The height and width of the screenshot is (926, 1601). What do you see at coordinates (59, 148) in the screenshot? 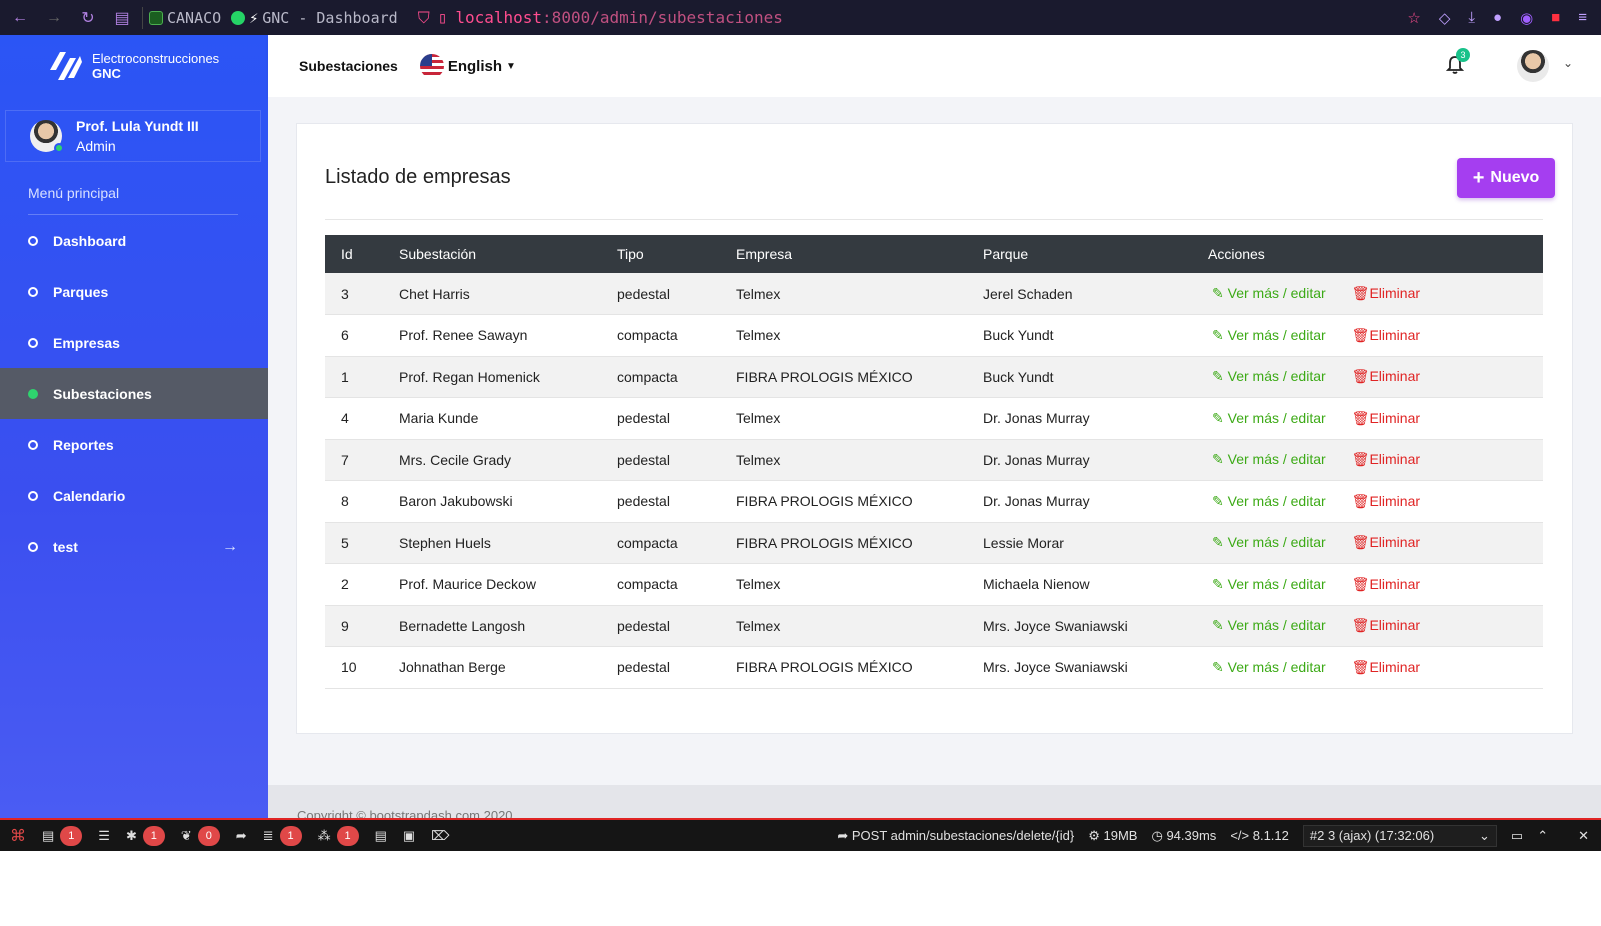
I see `online-status-icon` at bounding box center [59, 148].